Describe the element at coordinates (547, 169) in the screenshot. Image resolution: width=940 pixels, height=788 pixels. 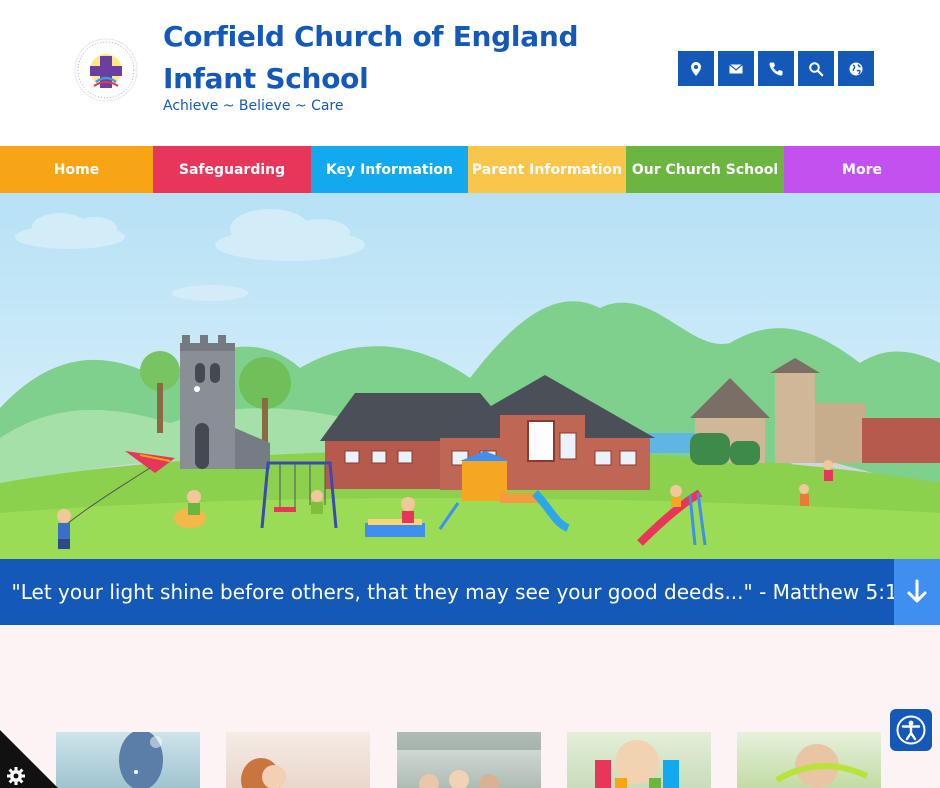
I see `nav-item-parent-information: Parent Information` at that location.